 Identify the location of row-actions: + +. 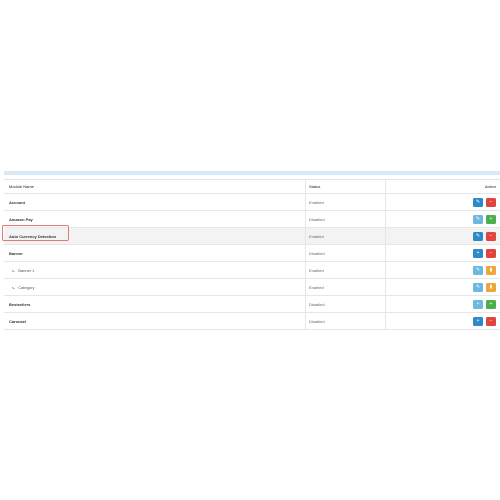
(484, 304).